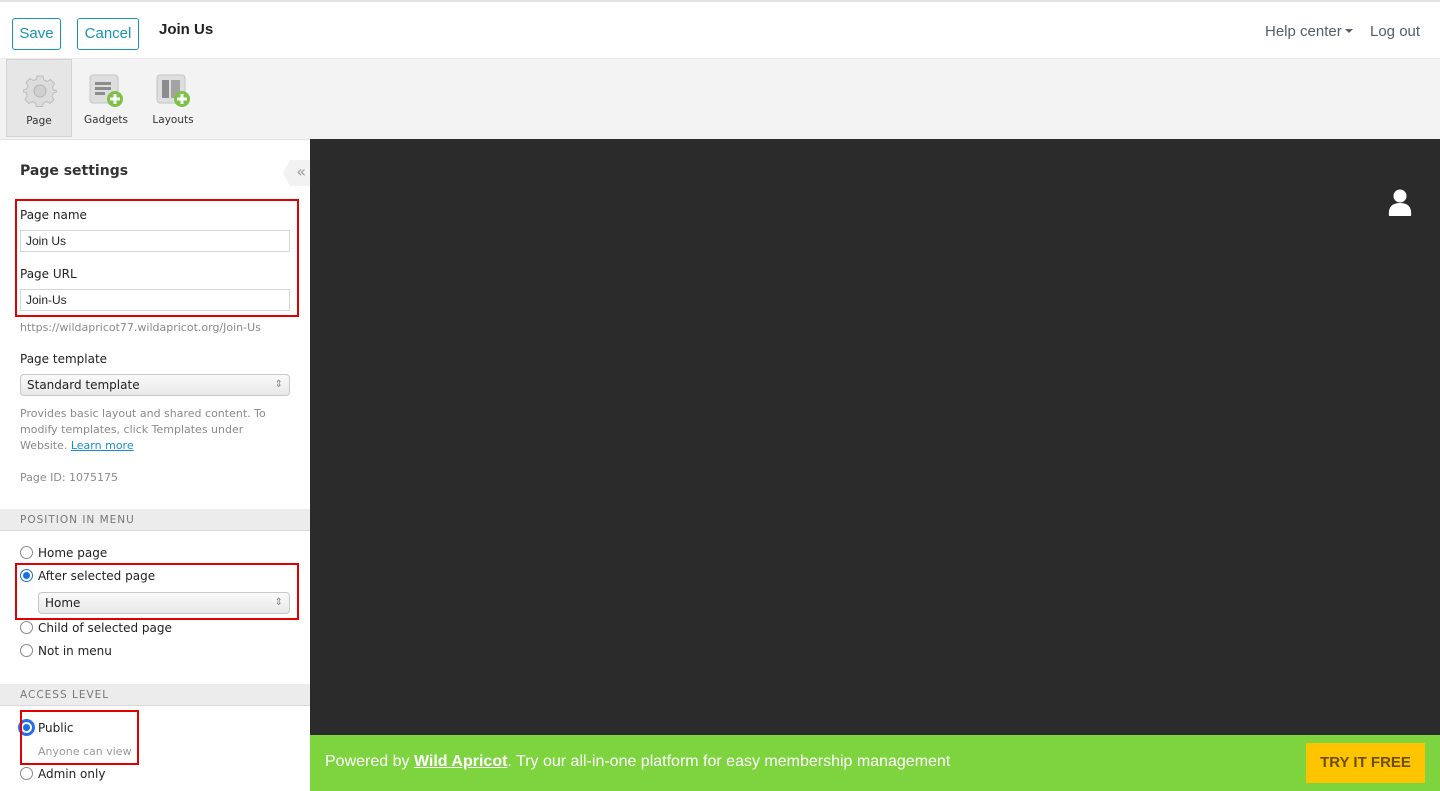 This screenshot has height=791, width=1440. What do you see at coordinates (106, 90) in the screenshot?
I see `add-gadget-icon` at bounding box center [106, 90].